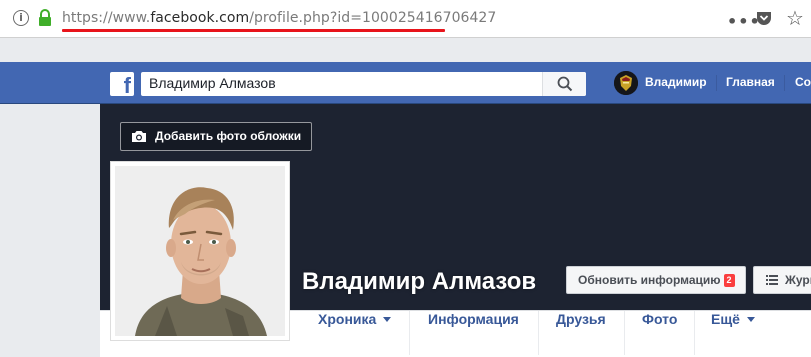  I want to click on profile-name: Владимир Алмазов, so click(419, 282).